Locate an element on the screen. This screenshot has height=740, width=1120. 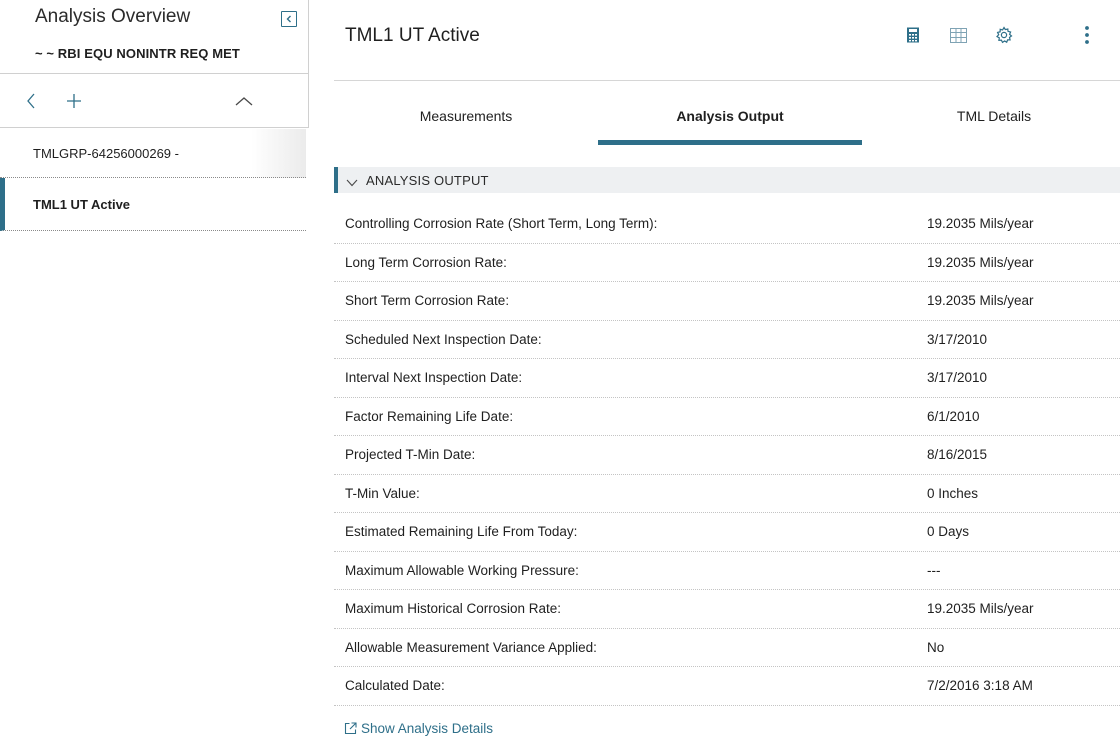
field-value: 8/16/2015 is located at coordinates (957, 454).